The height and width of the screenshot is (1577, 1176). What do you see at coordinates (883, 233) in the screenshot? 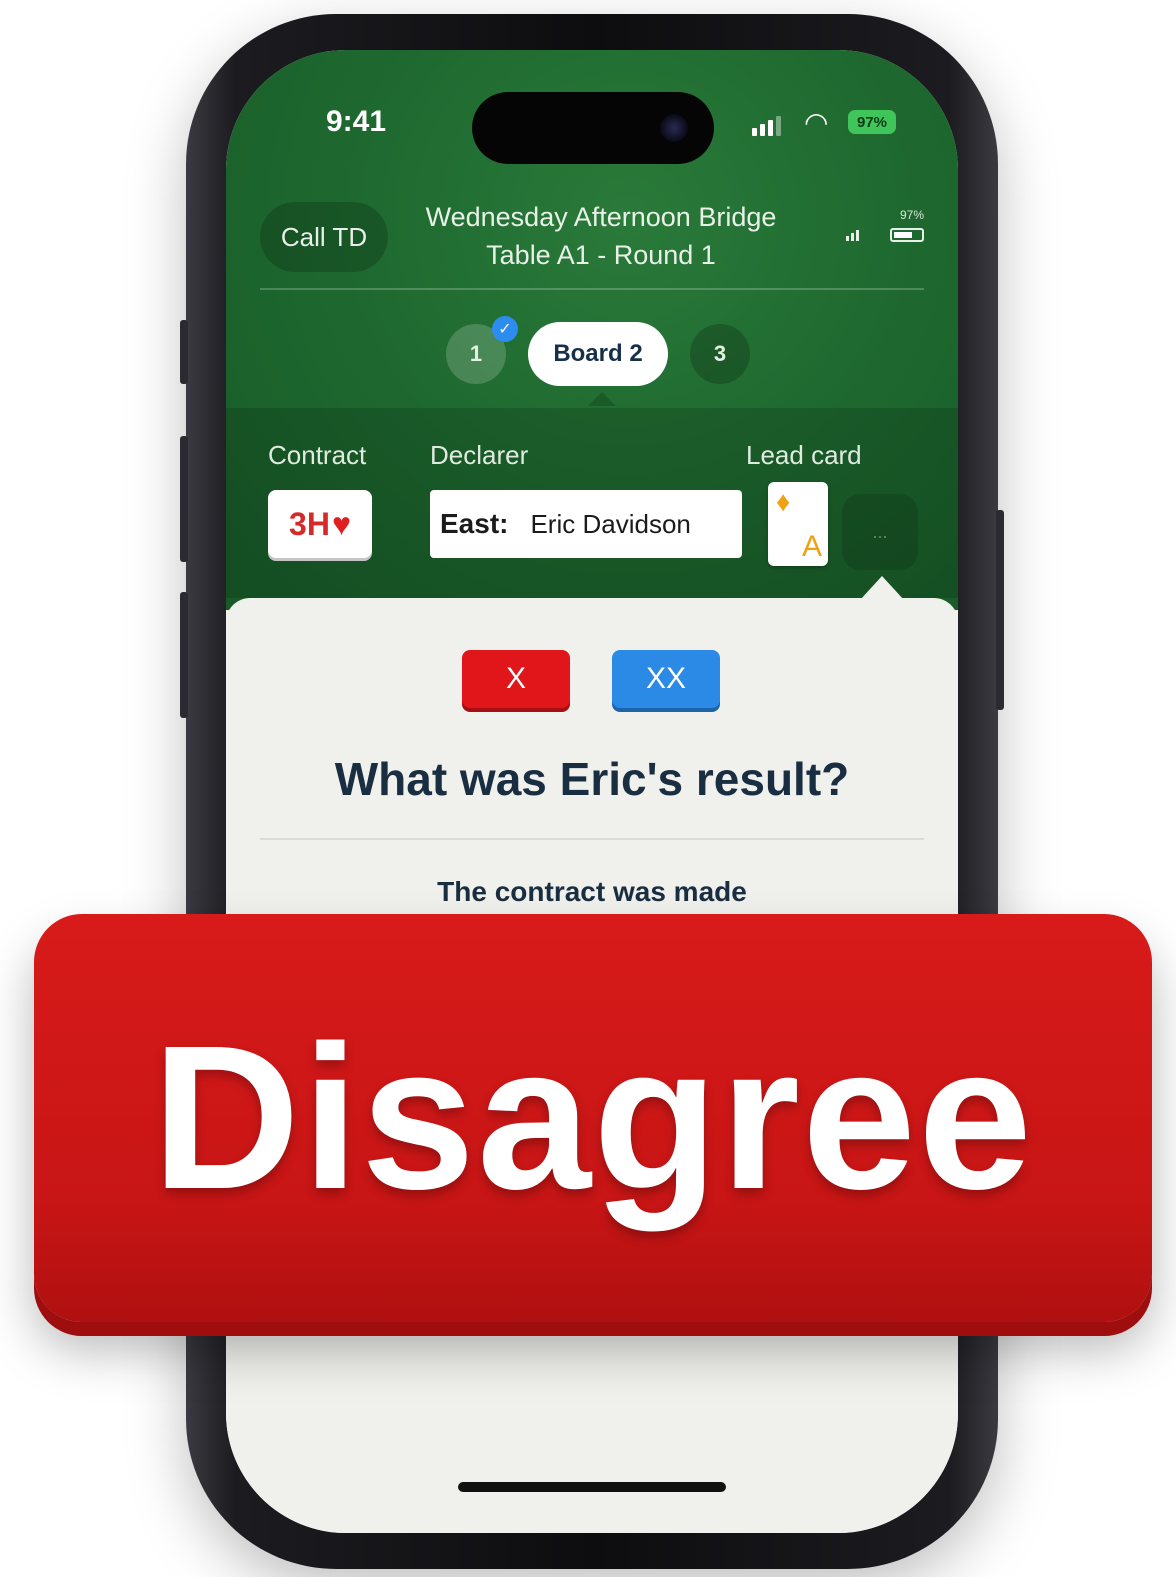
I see `mini-status: 97%` at bounding box center [883, 233].